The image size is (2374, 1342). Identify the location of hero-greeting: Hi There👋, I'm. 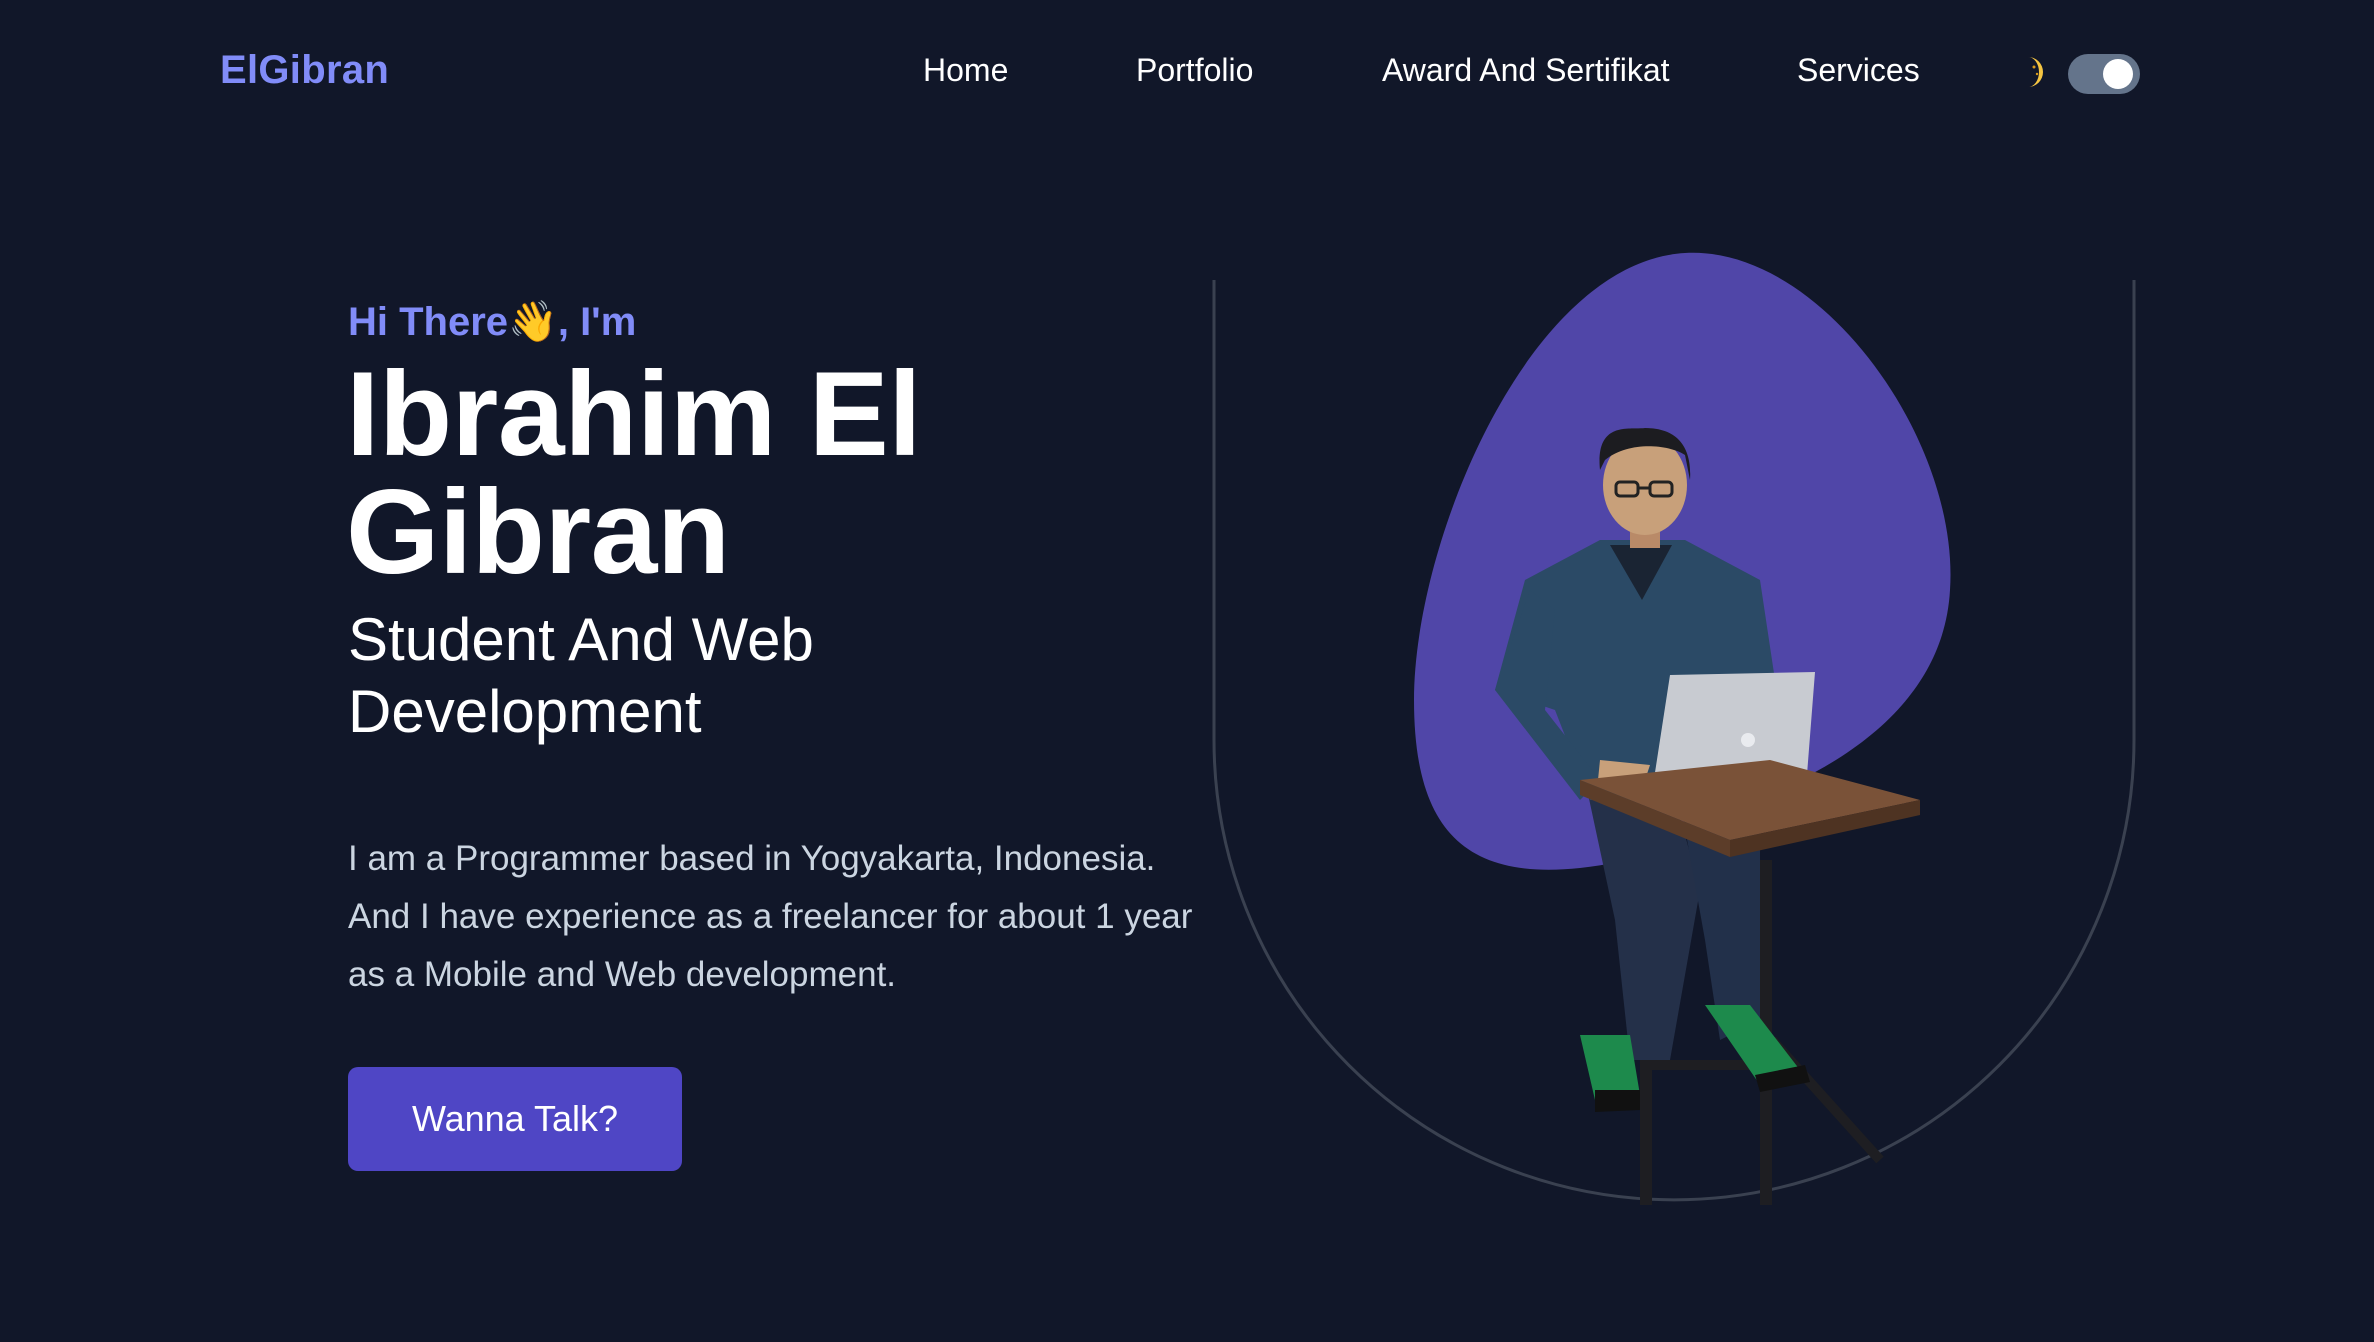
(492, 322).